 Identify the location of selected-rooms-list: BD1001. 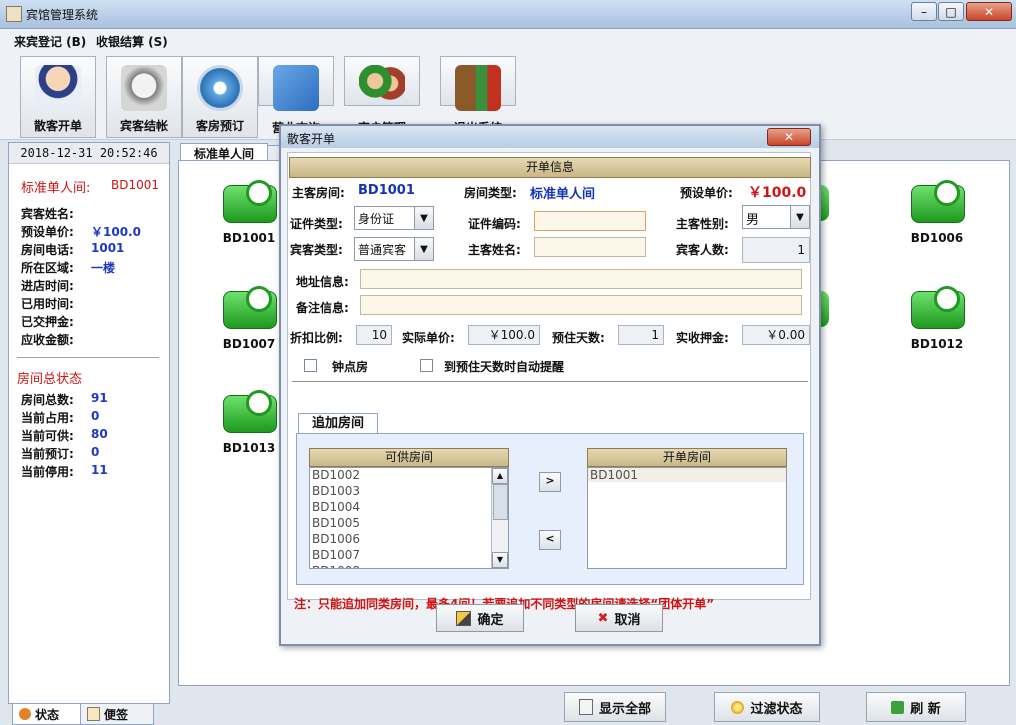
(687, 518).